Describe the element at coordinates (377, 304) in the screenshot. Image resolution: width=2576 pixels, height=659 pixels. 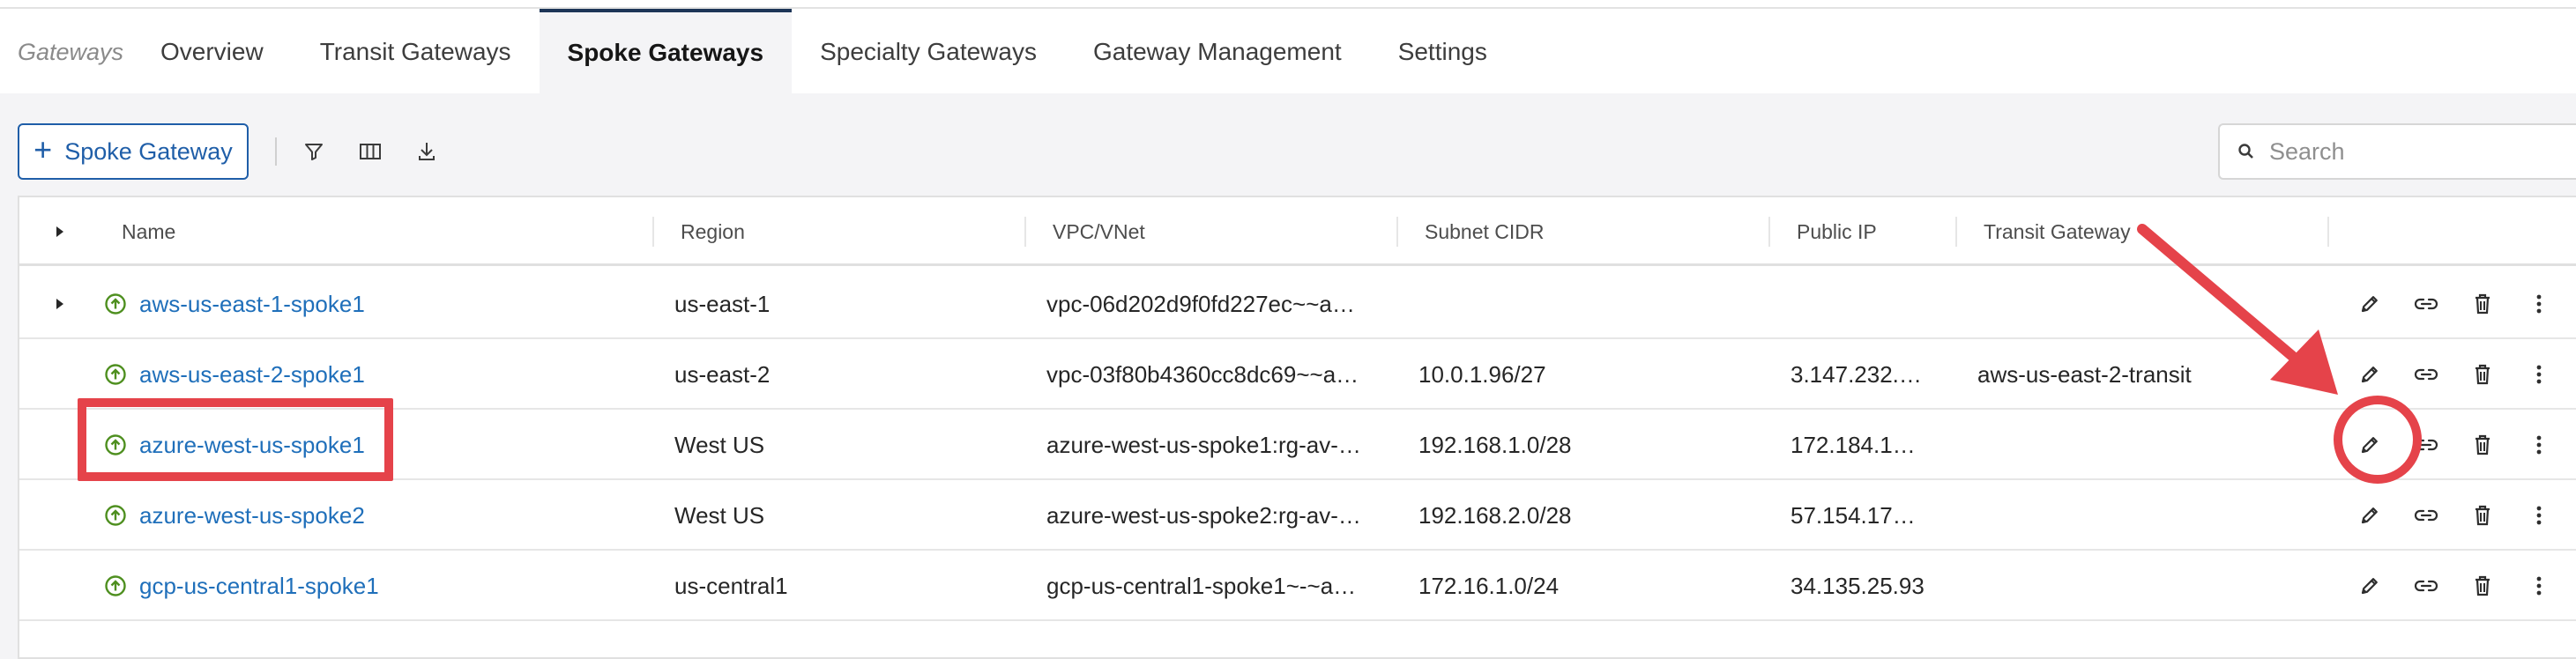
I see `cell-name: aws-us-east-1-spoke1` at that location.